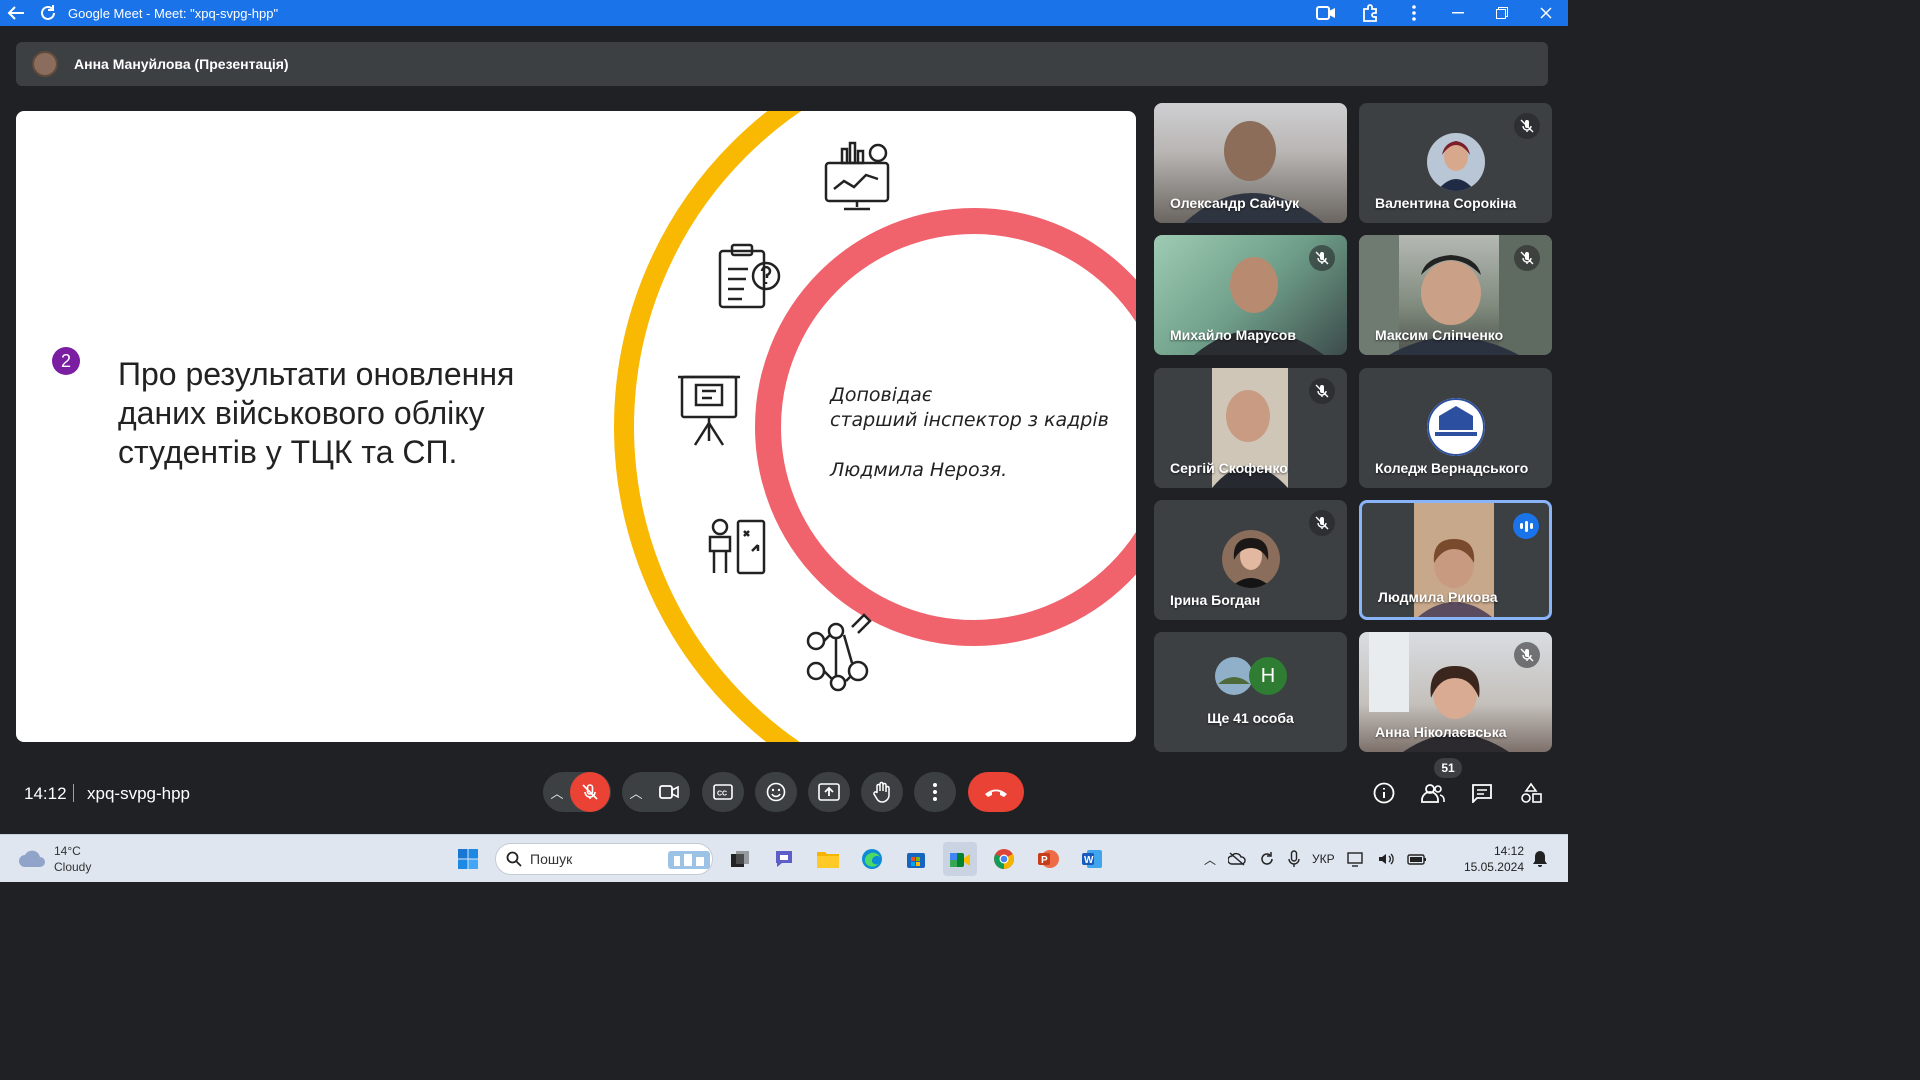 The width and height of the screenshot is (1920, 1080). I want to click on clock-time: 14:12, so click(1508, 851).